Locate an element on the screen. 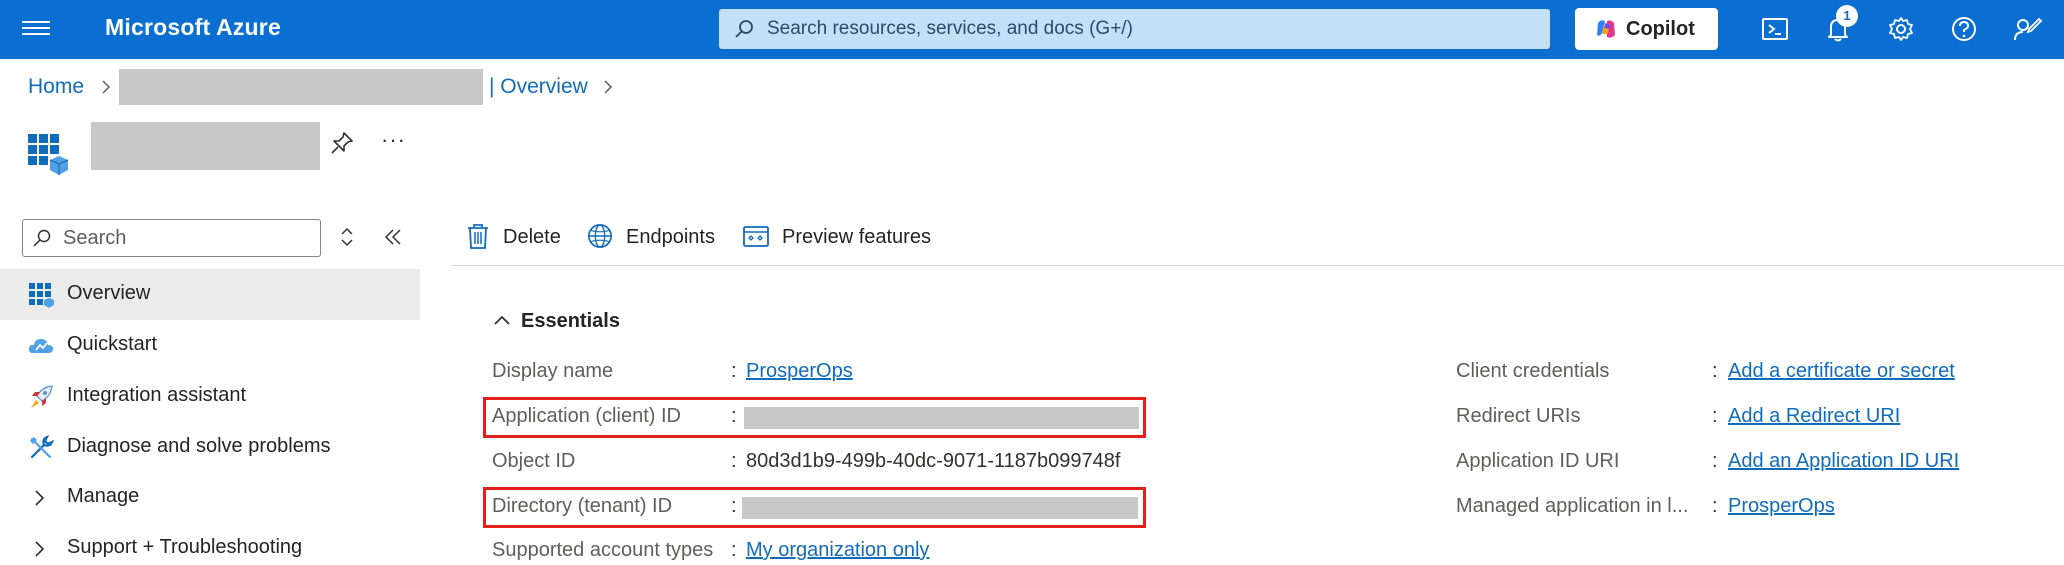  redacted-resource-name is located at coordinates (301, 87).